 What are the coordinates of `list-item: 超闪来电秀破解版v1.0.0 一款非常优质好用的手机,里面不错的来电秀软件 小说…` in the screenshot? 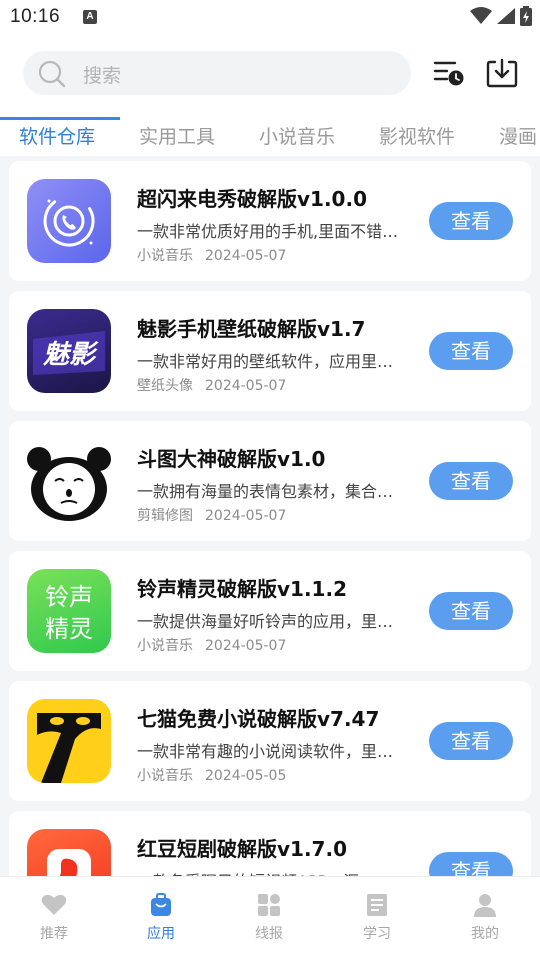 It's located at (270, 221).